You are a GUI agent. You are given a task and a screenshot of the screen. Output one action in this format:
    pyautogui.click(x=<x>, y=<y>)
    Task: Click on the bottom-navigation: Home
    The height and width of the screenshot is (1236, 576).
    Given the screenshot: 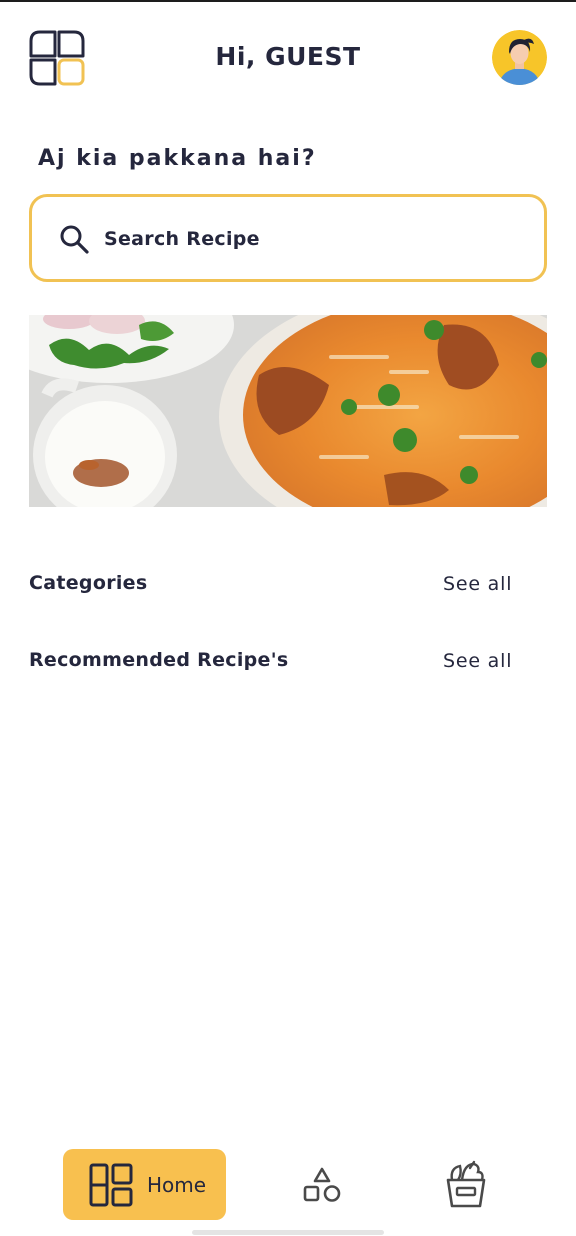 What is the action you would take?
    pyautogui.click(x=288, y=1188)
    